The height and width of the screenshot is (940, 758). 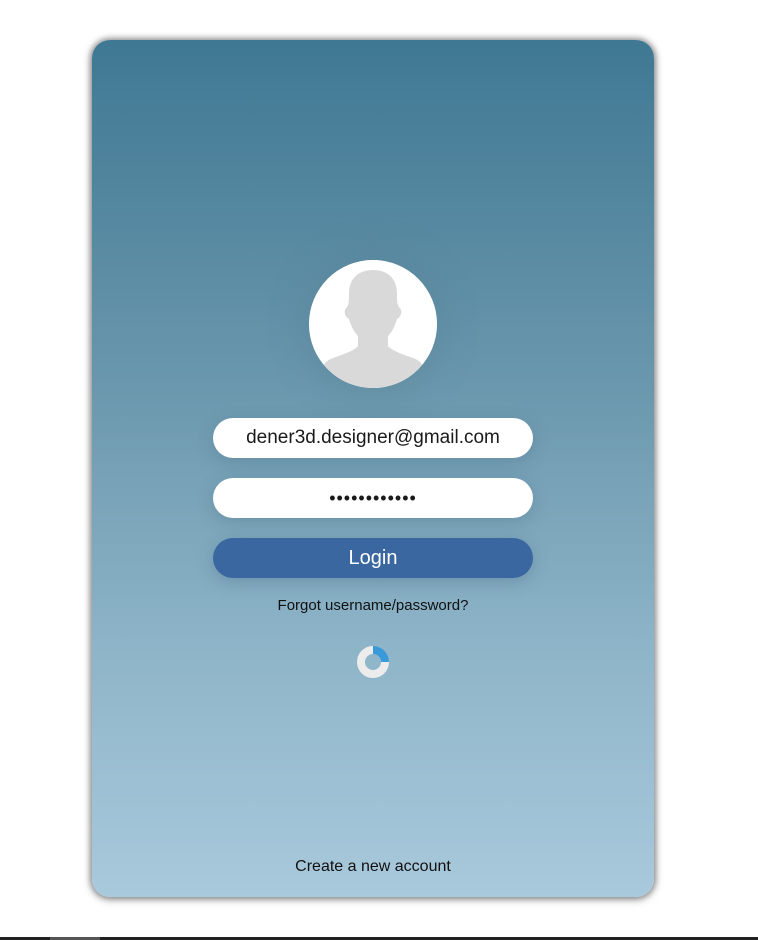 I want to click on password-field, so click(x=373, y=498).